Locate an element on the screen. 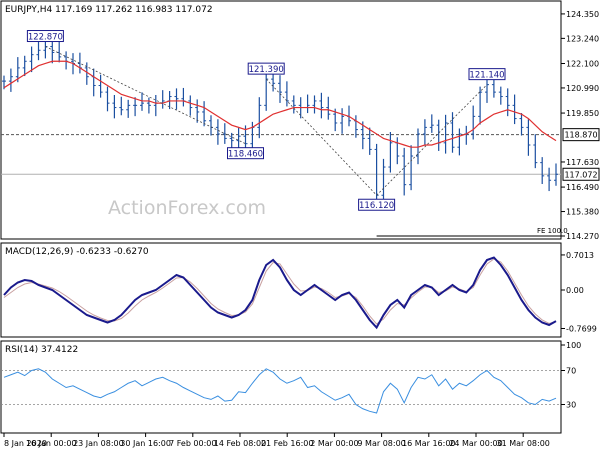 This screenshot has height=450, width=600. rsi-tick-label: 100 is located at coordinates (573, 345).